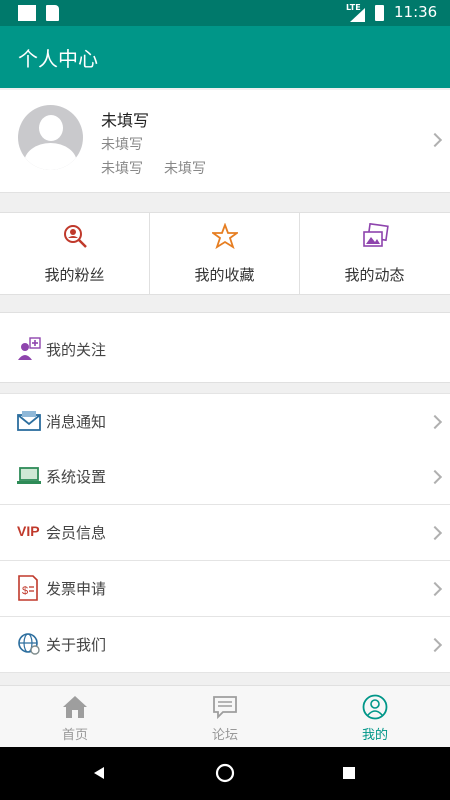 This screenshot has width=450, height=800. Describe the element at coordinates (225, 708) in the screenshot. I see `chat-icon` at that location.